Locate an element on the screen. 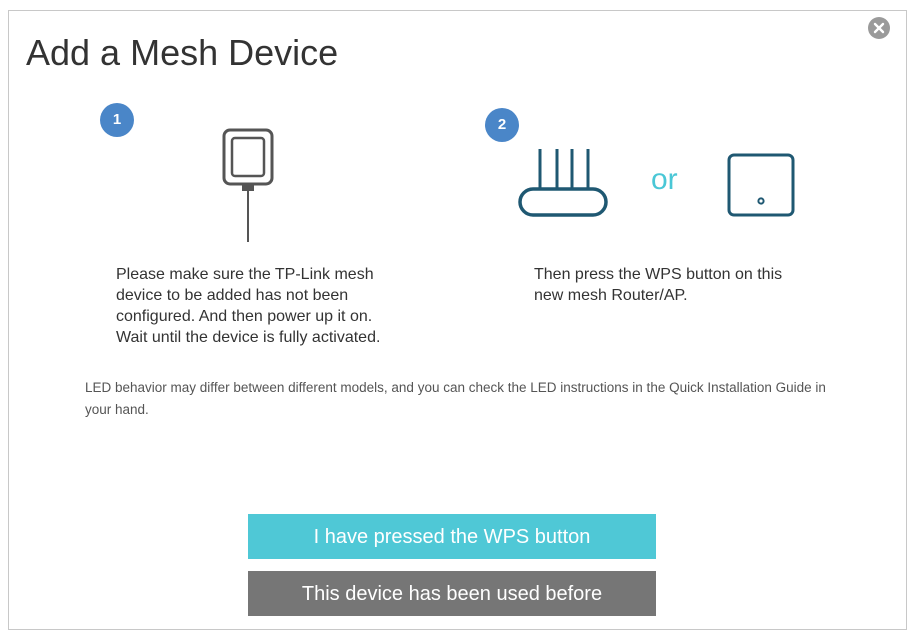 The image size is (915, 630). power-adapter-icon is located at coordinates (248, 189).